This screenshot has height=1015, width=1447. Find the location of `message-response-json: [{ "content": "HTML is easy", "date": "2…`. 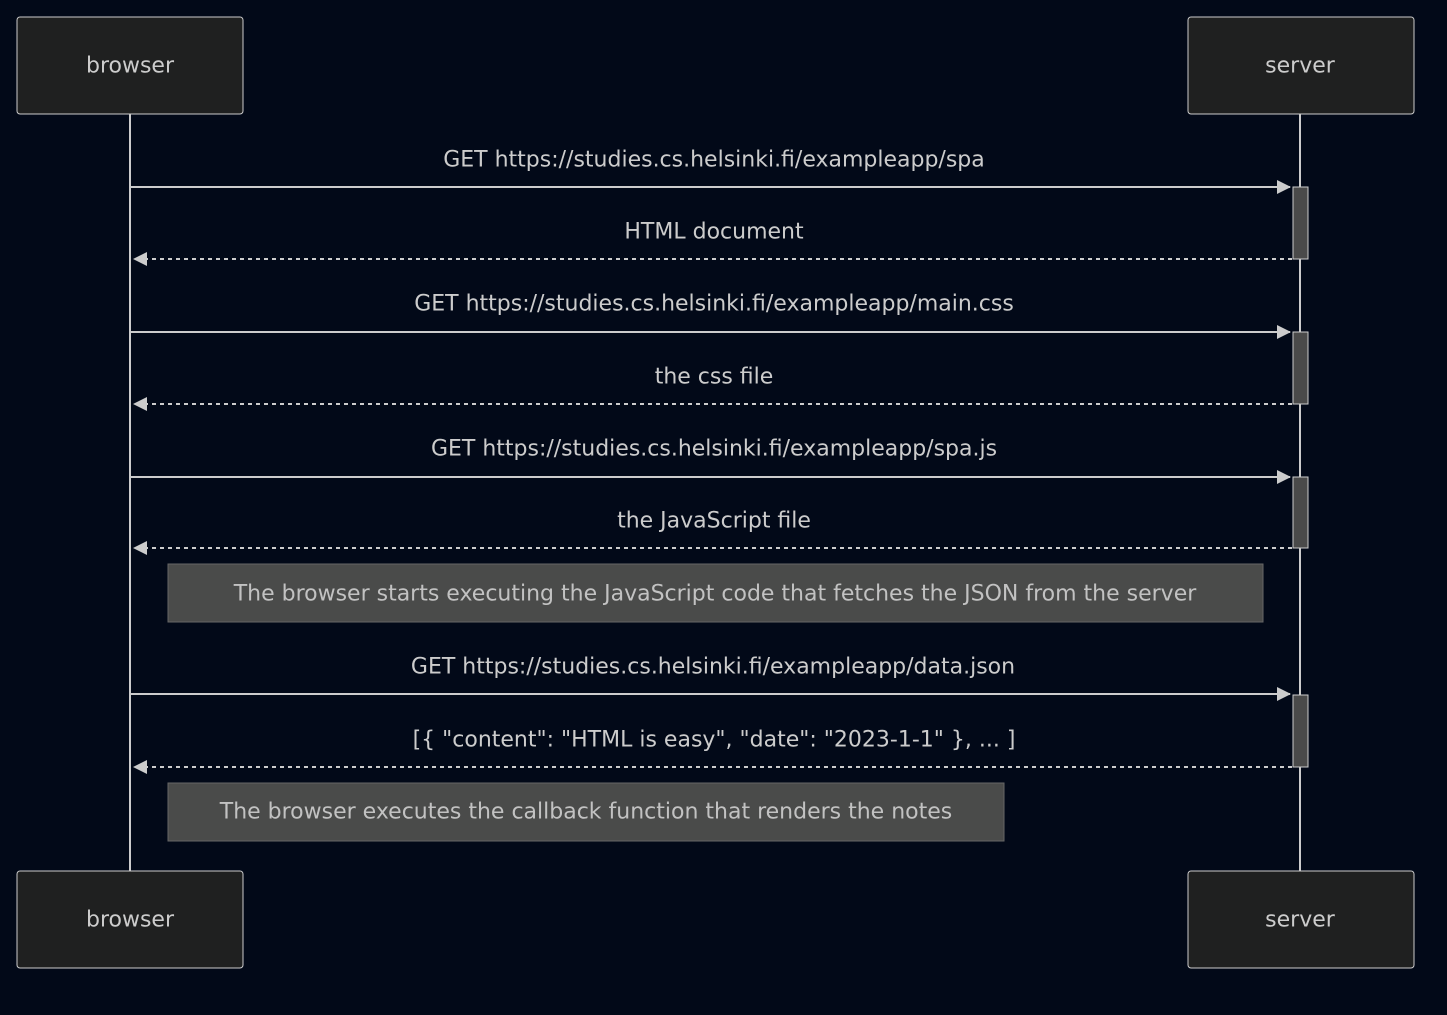

message-response-json: [{ "content": "HTML is easy", "date": "2… is located at coordinates (712, 751).